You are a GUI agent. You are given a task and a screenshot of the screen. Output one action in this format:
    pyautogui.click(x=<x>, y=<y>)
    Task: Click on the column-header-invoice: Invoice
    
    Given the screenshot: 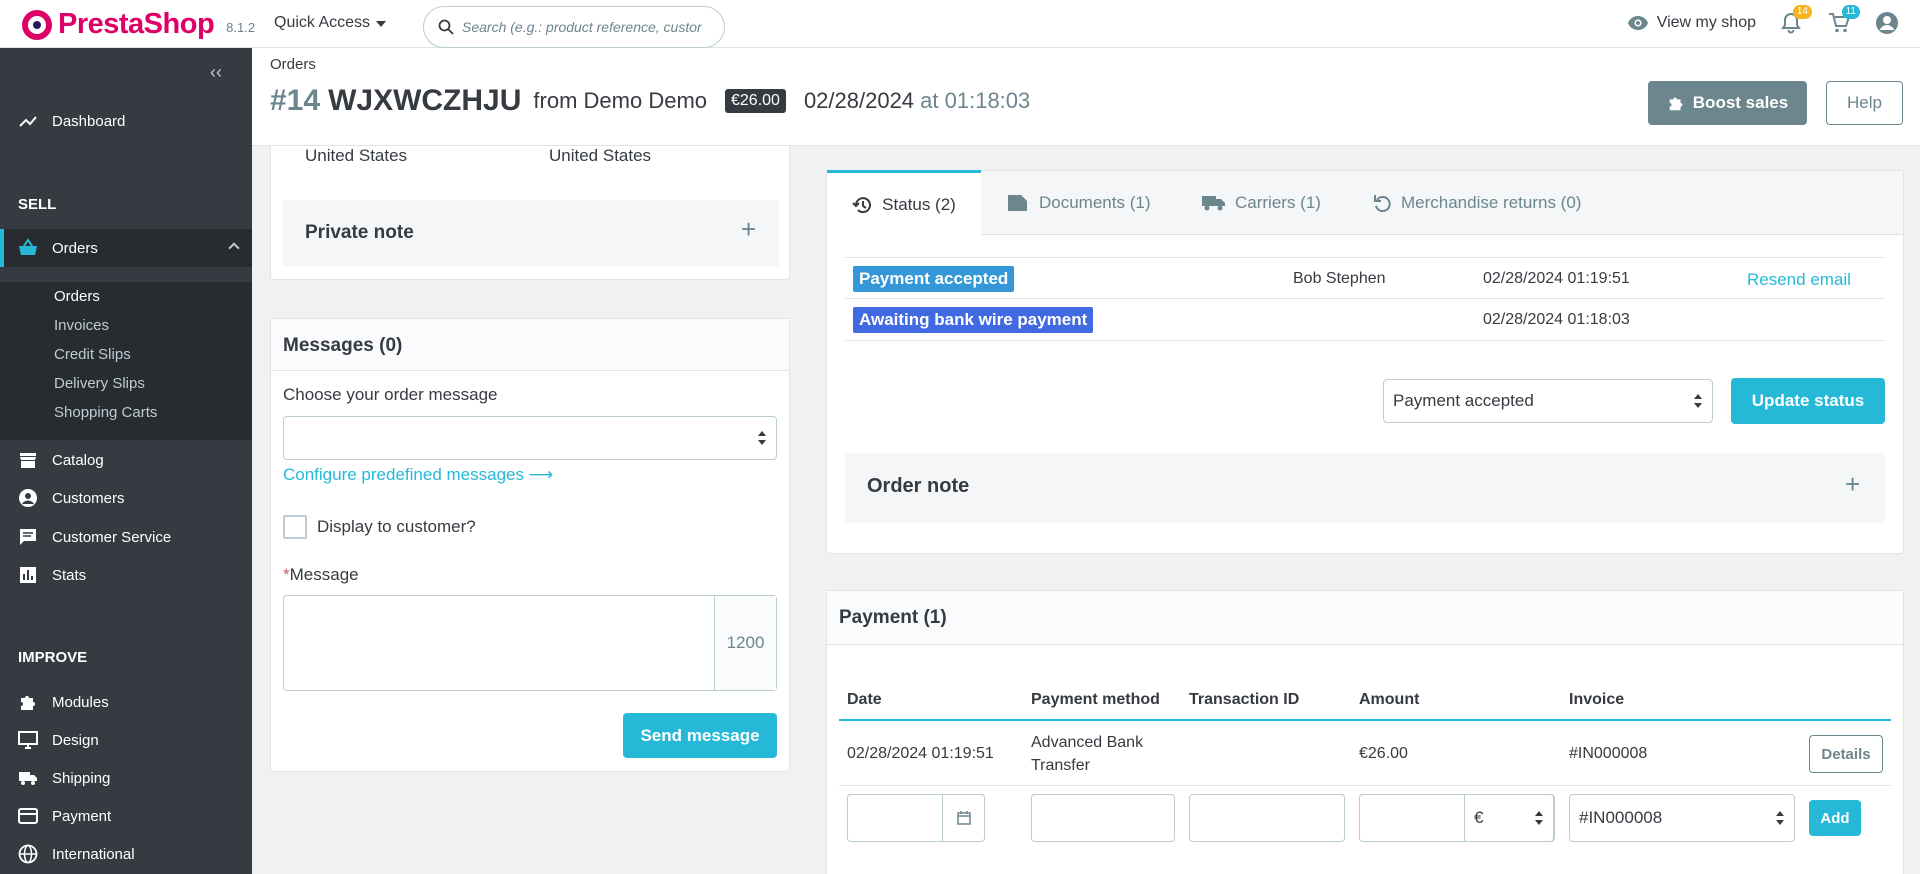 What is the action you would take?
    pyautogui.click(x=1597, y=699)
    